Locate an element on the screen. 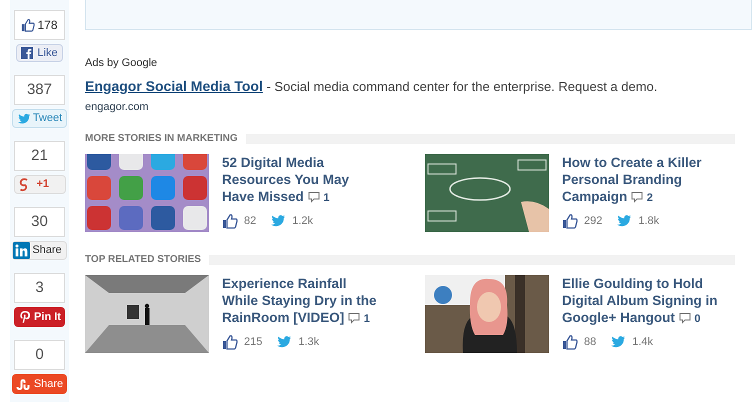 The image size is (752, 410). story-title: Ellie Goulding to Hold Digital Album Signing in Google+ Hangout 0 is located at coordinates (643, 301).